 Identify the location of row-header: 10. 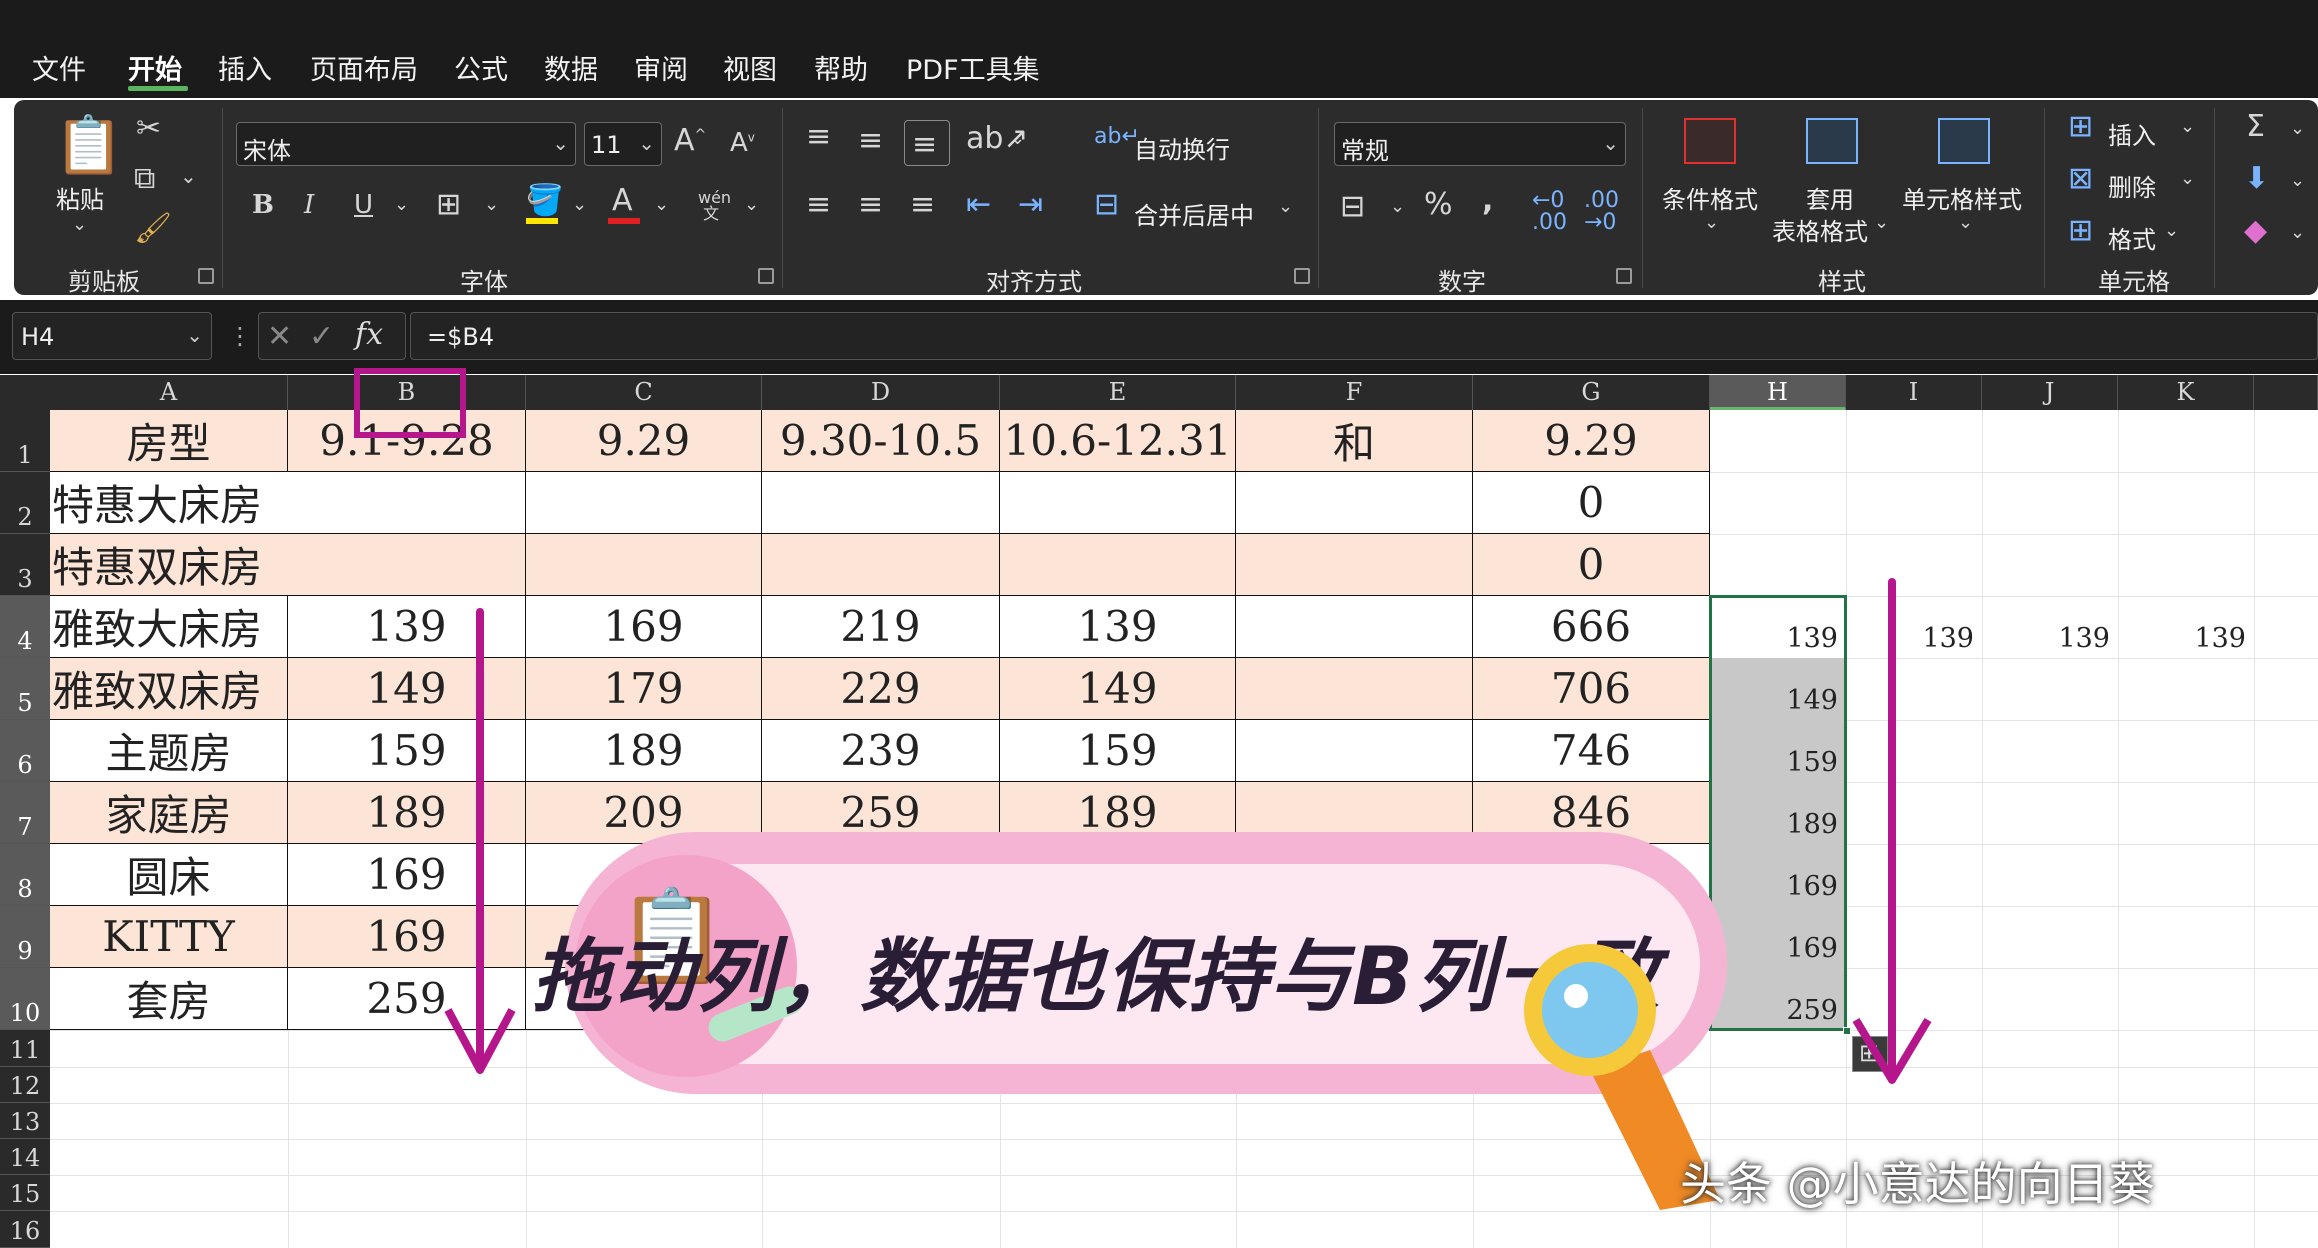
(25, 999).